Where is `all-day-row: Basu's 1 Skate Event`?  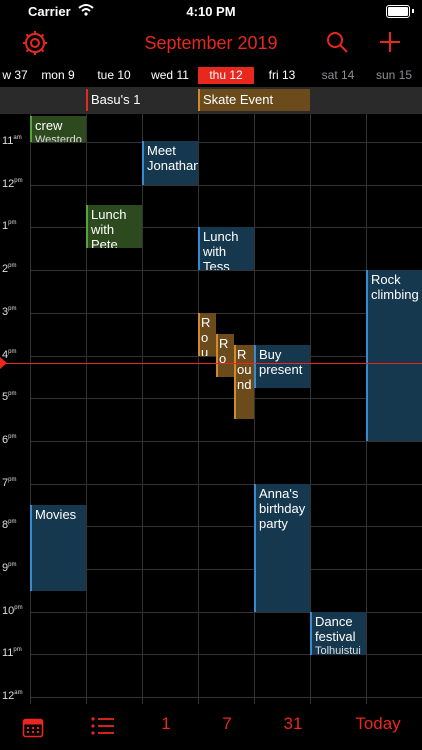
all-day-row: Basu's 1 Skate Event is located at coordinates (211, 100).